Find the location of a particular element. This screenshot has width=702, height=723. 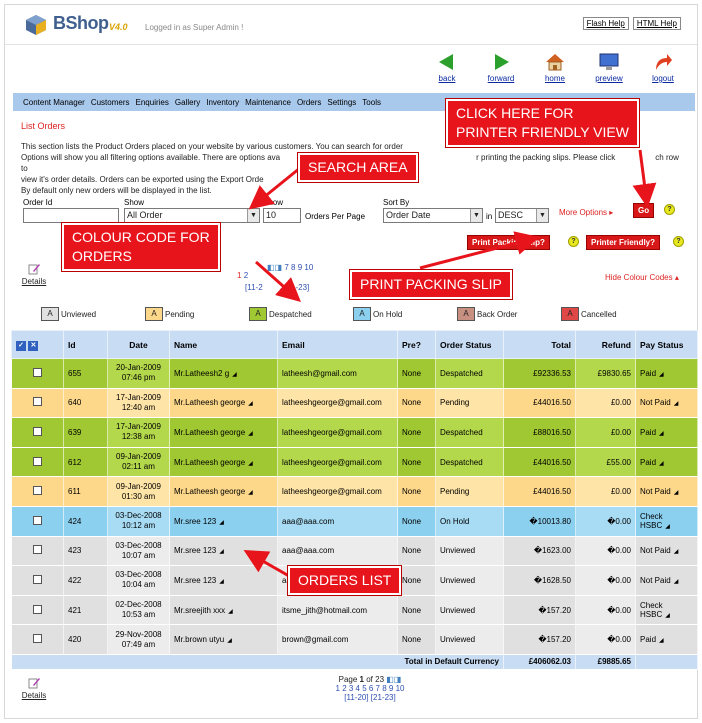

col-total: Total is located at coordinates (539, 344).